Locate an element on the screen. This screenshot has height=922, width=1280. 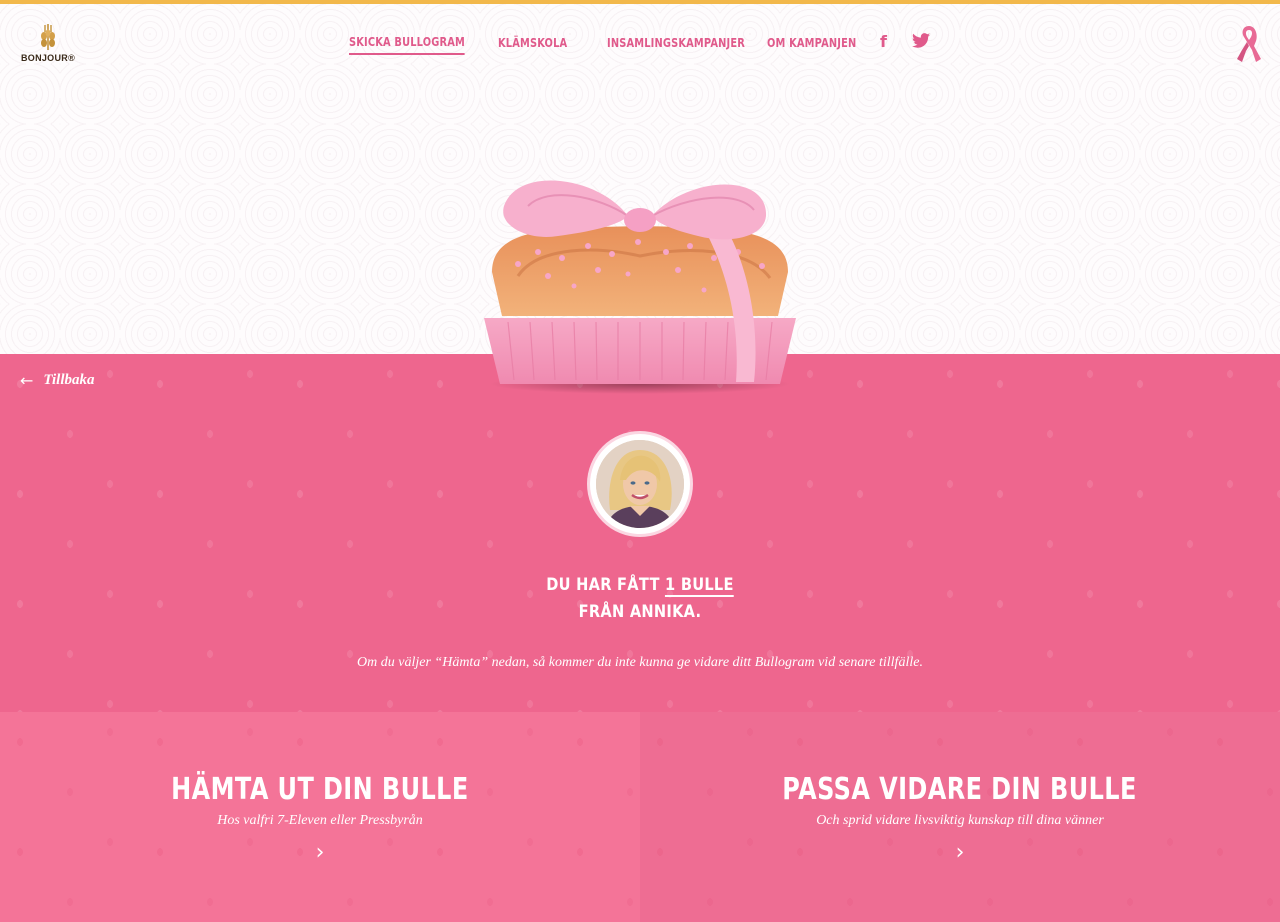
nav-item-om-kampanjen: OM KAMPANJEN is located at coordinates (811, 45).